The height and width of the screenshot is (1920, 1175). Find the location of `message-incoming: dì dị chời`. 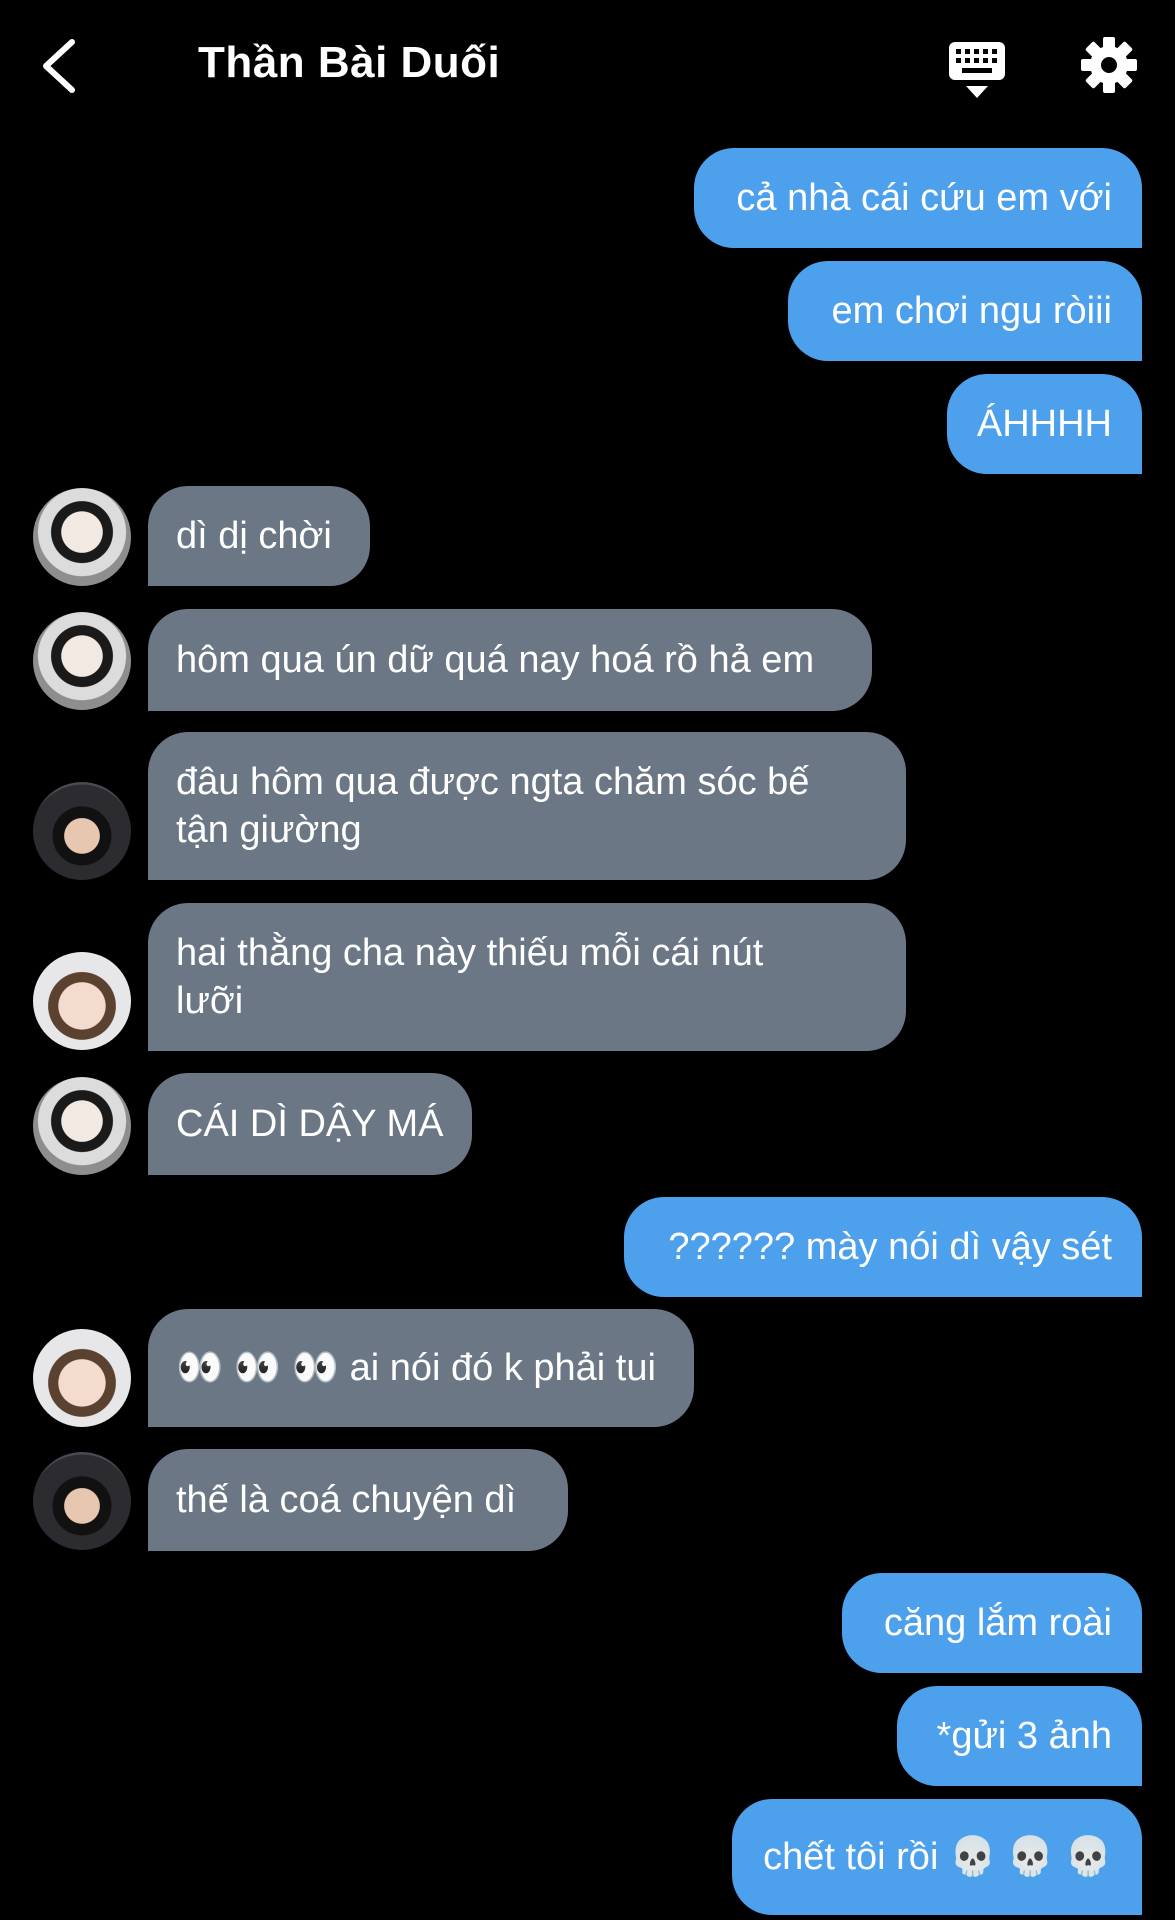

message-incoming: dì dị chời is located at coordinates (259, 536).